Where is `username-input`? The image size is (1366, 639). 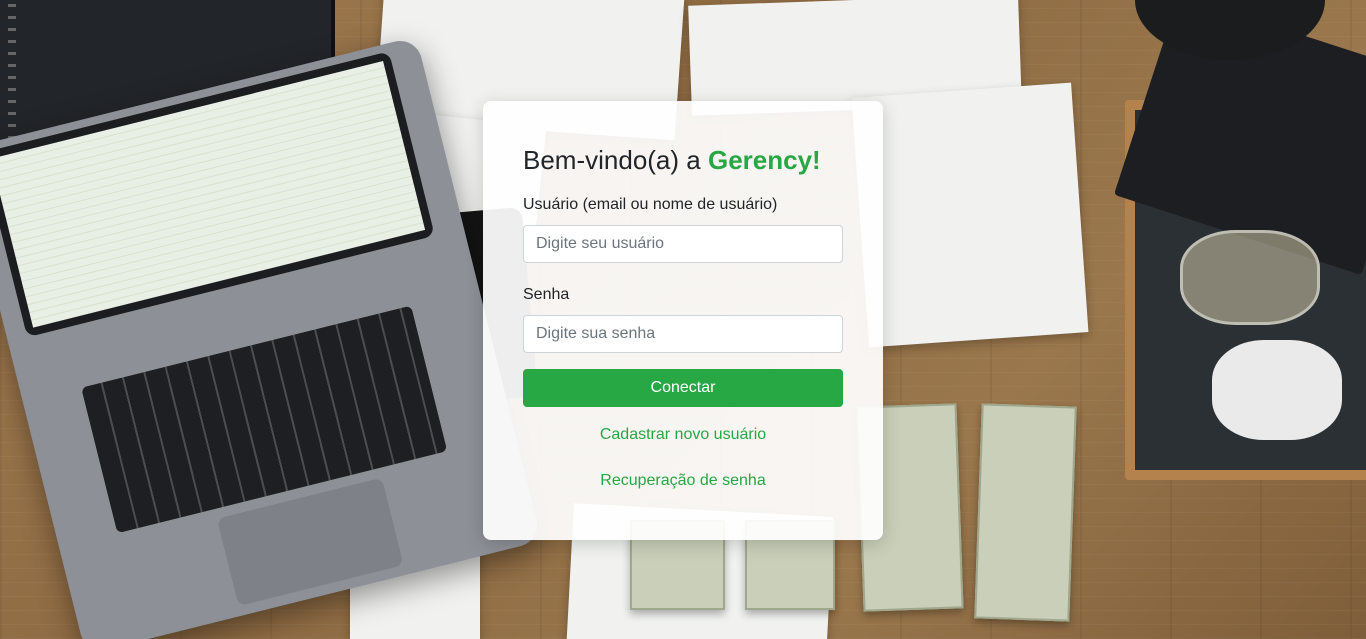 username-input is located at coordinates (683, 244).